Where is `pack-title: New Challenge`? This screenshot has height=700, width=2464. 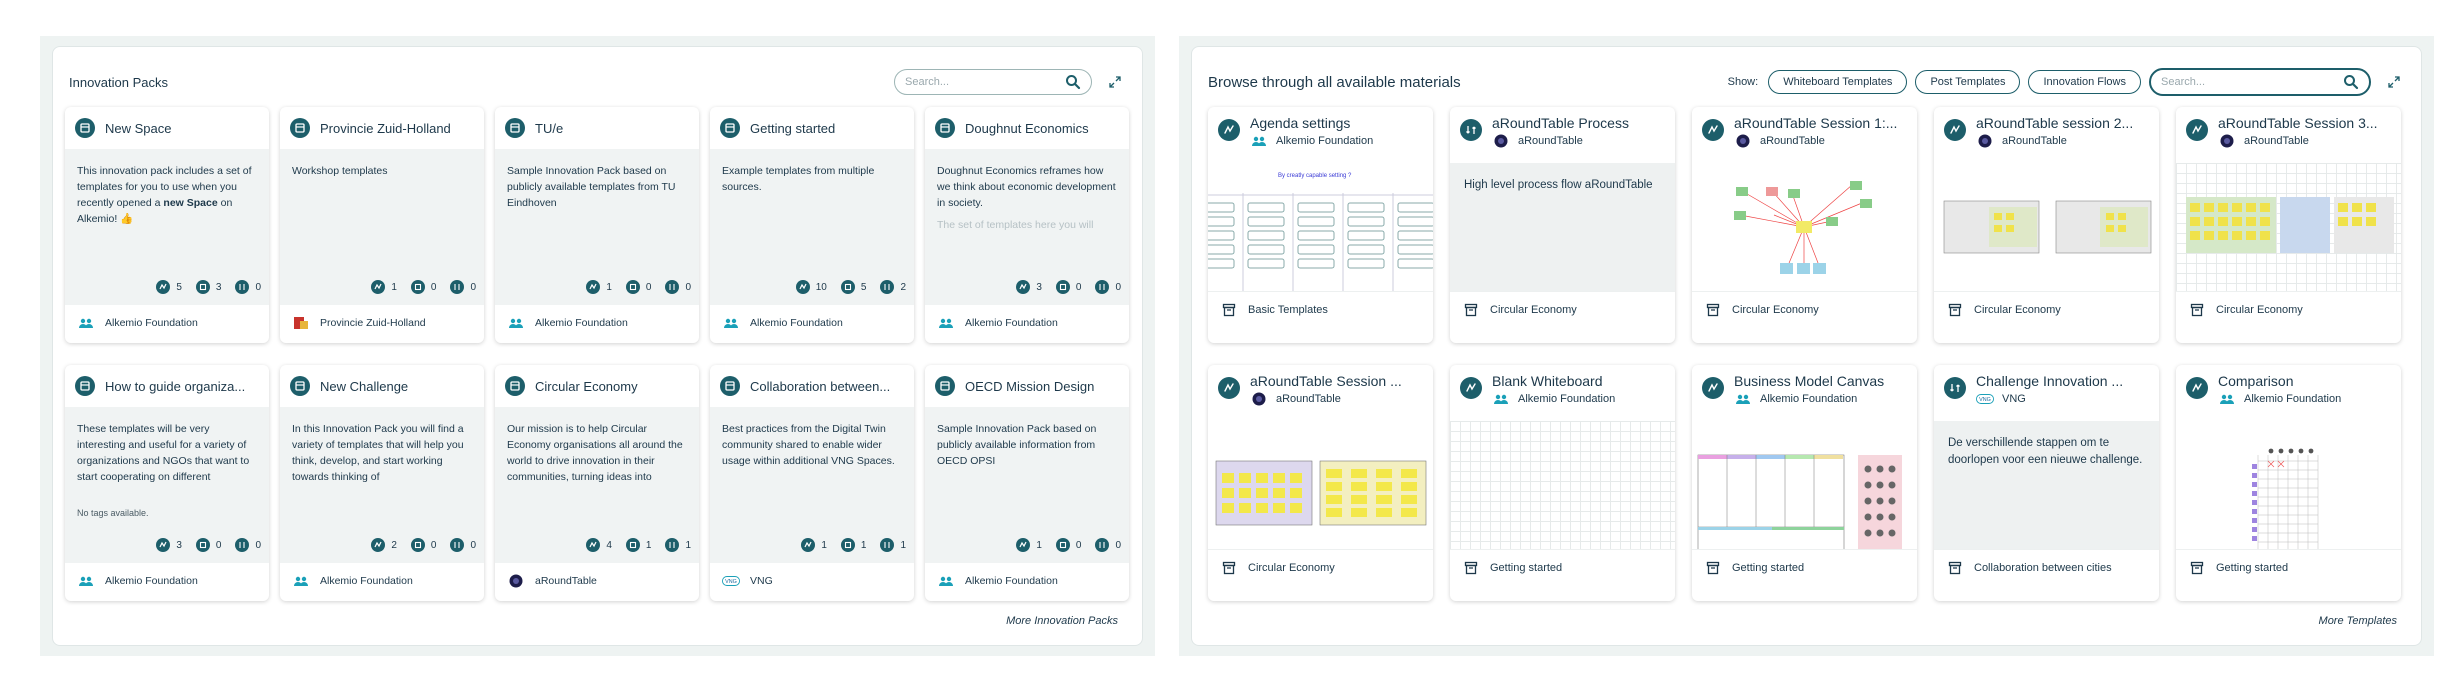
pack-title: New Challenge is located at coordinates (364, 386).